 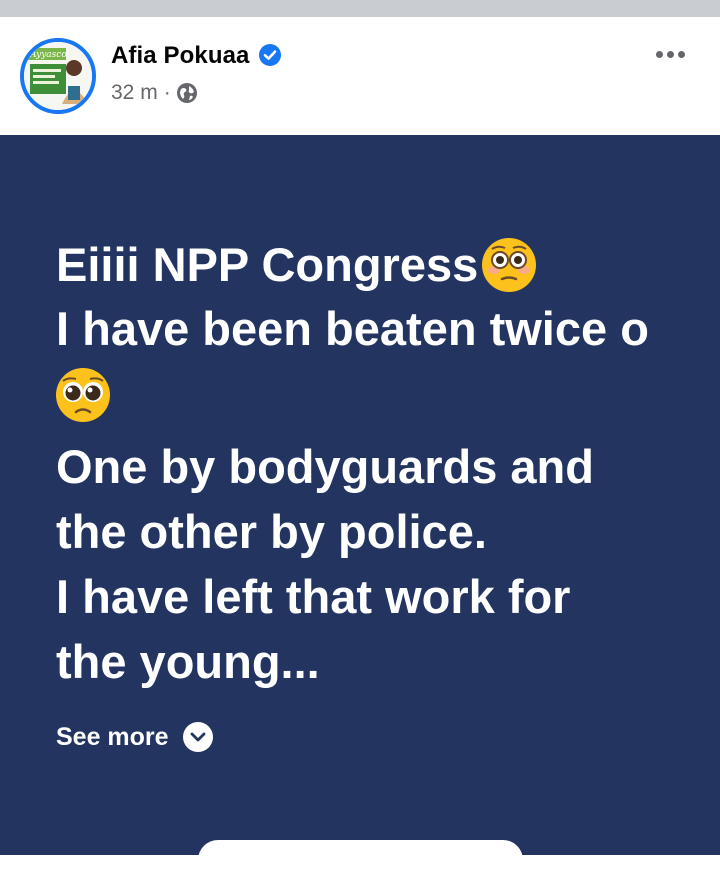 I want to click on avatar-image: Ayyasco, so click(x=58, y=76).